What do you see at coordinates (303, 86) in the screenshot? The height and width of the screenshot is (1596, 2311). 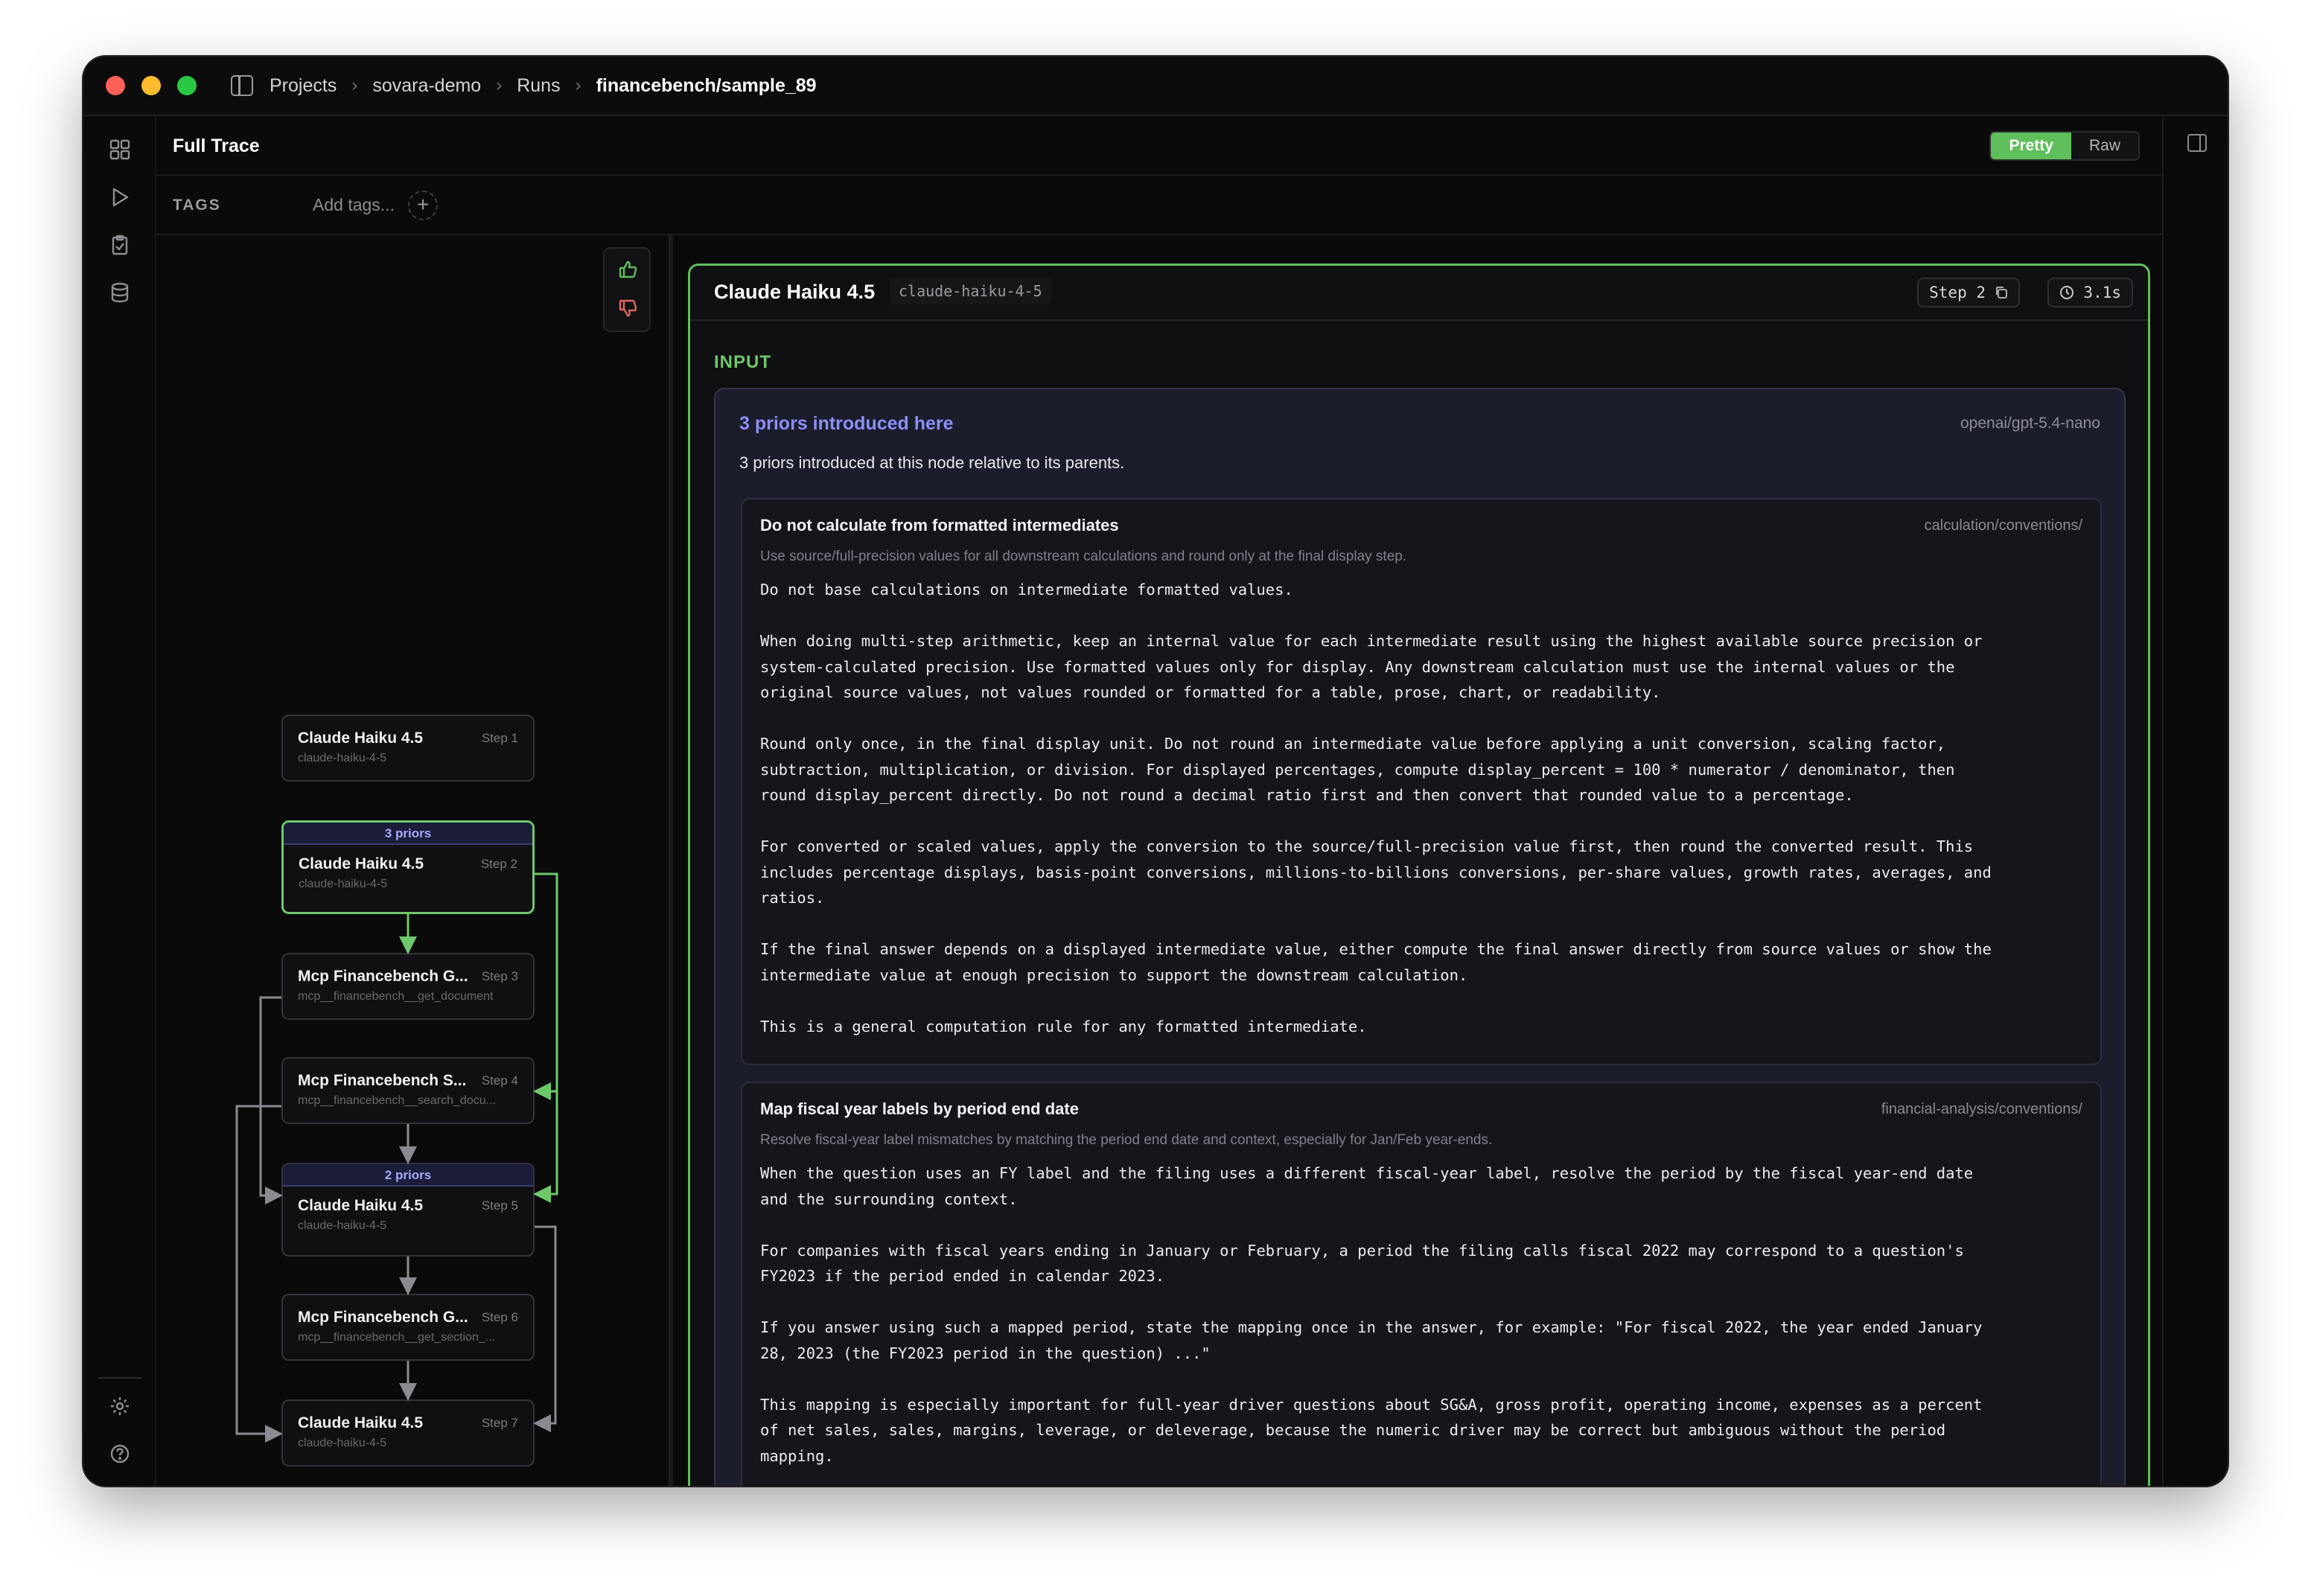 I see `breadcrumb-projects: Projects` at bounding box center [303, 86].